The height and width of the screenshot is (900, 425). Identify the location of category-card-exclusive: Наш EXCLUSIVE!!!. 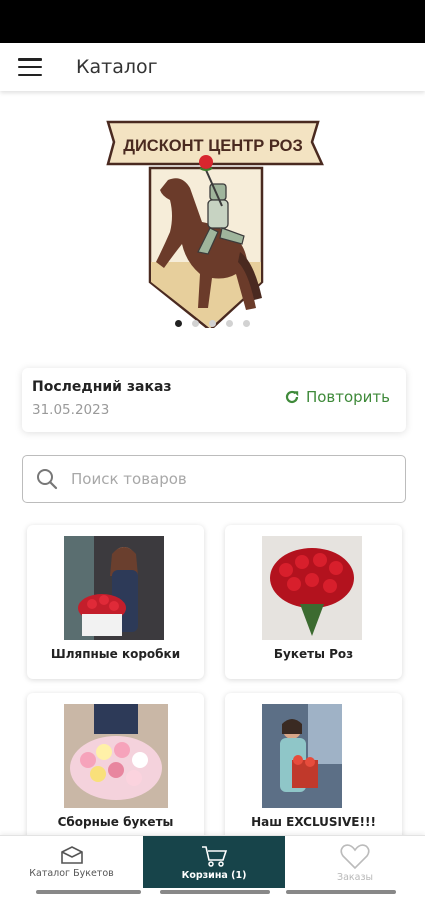
(313, 770).